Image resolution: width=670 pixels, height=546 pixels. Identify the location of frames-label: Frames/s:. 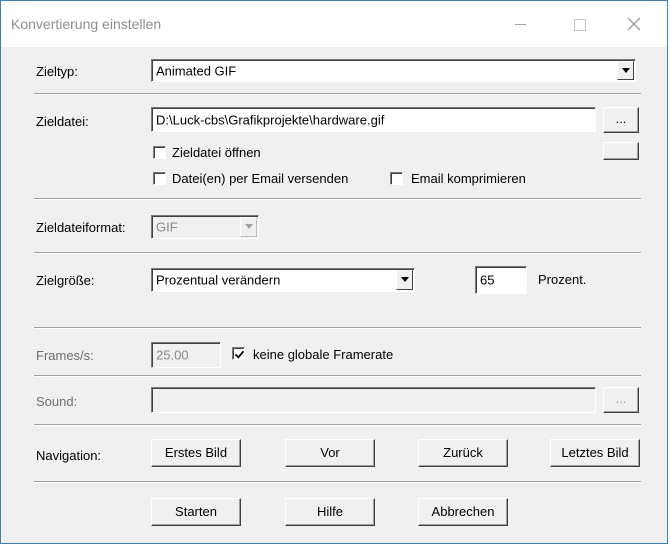
(65, 355).